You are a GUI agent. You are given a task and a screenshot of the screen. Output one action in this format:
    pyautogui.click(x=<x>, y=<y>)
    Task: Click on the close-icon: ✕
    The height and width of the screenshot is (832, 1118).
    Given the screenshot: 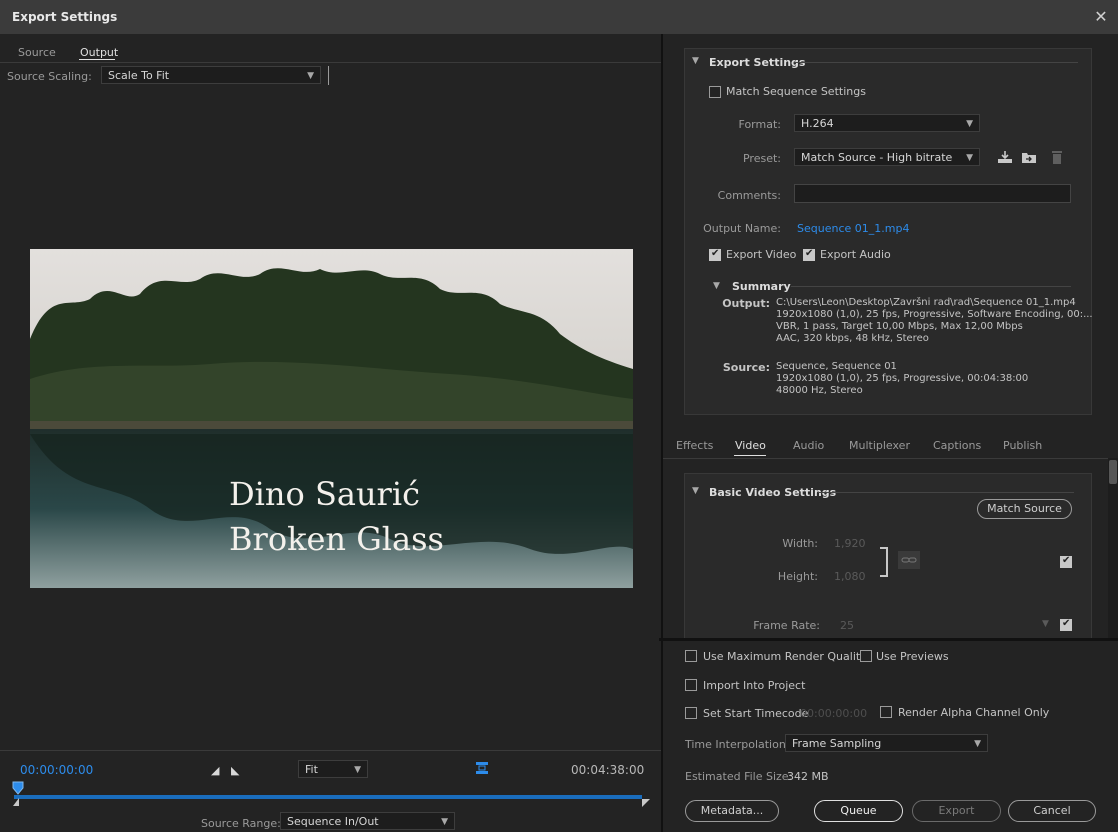 What is the action you would take?
    pyautogui.click(x=1101, y=17)
    